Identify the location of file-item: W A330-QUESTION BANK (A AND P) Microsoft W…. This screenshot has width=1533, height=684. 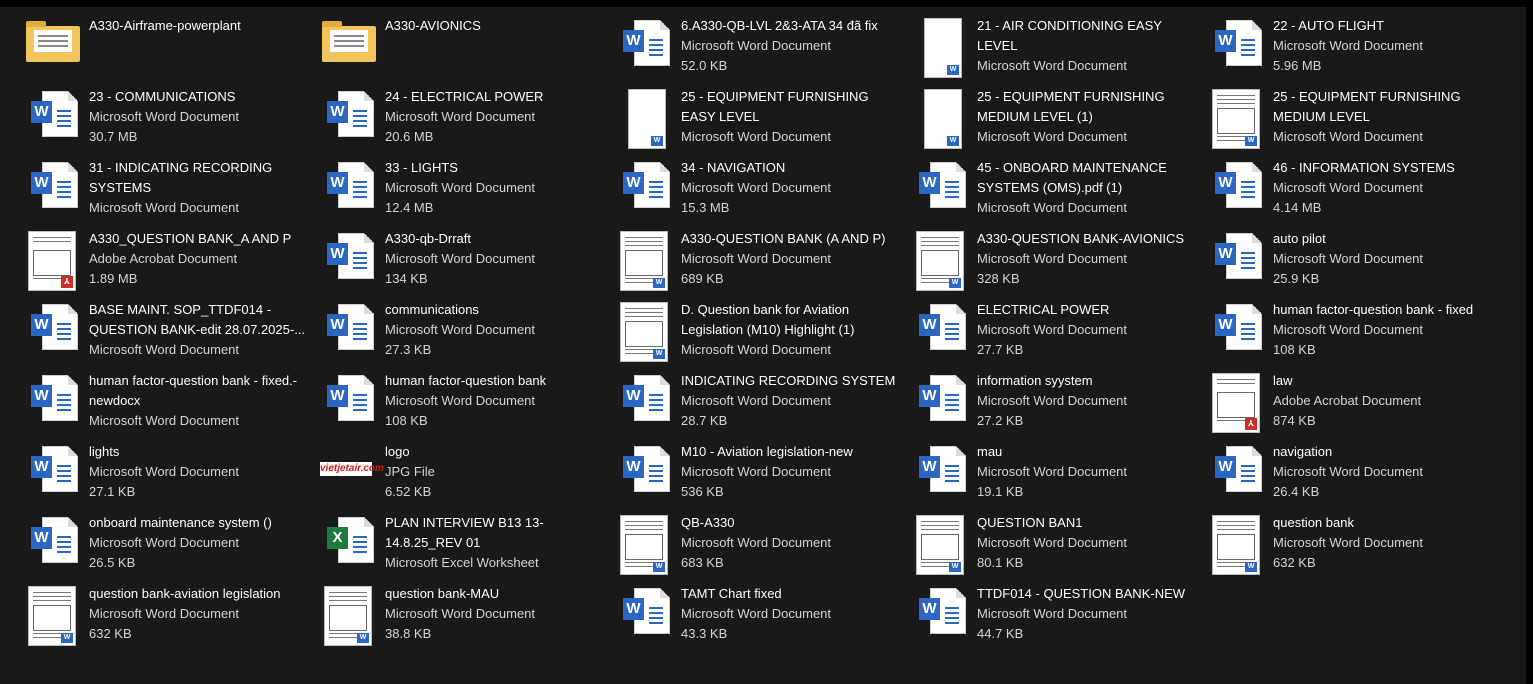
(762, 258).